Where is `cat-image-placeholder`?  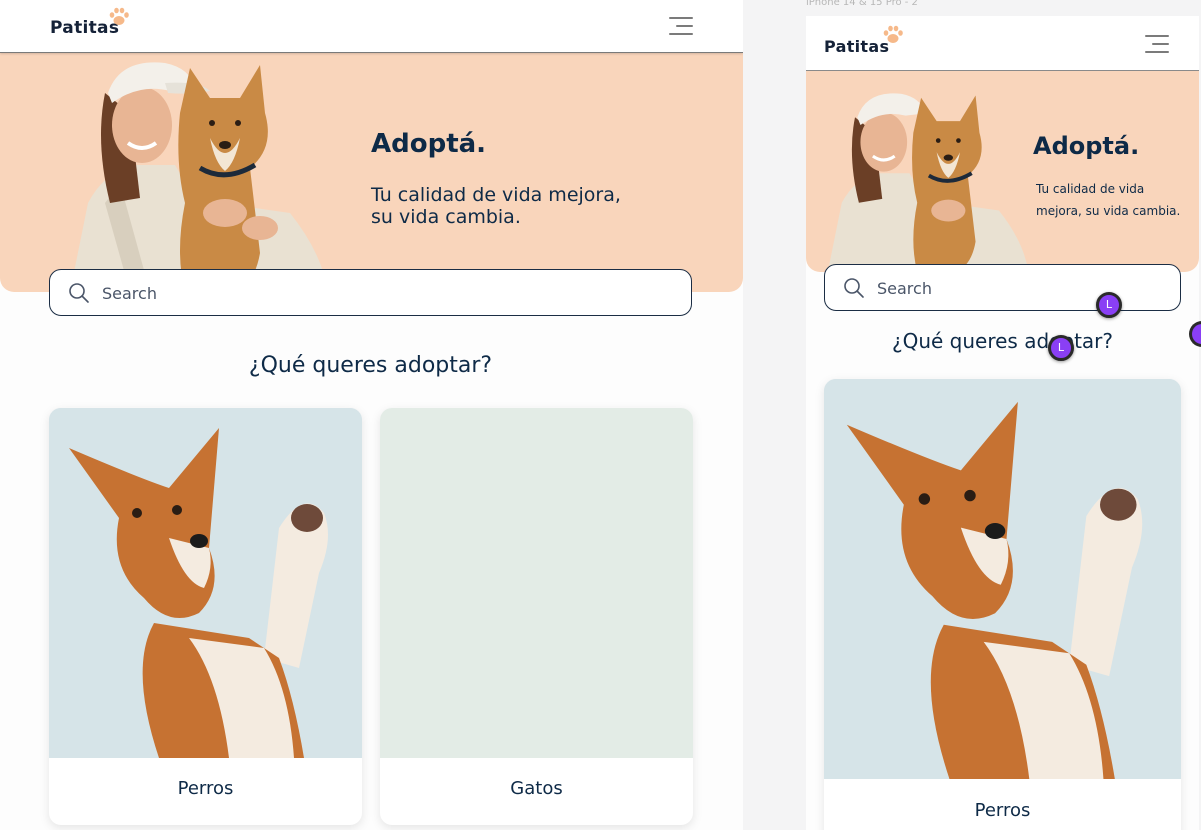
cat-image-placeholder is located at coordinates (536, 583).